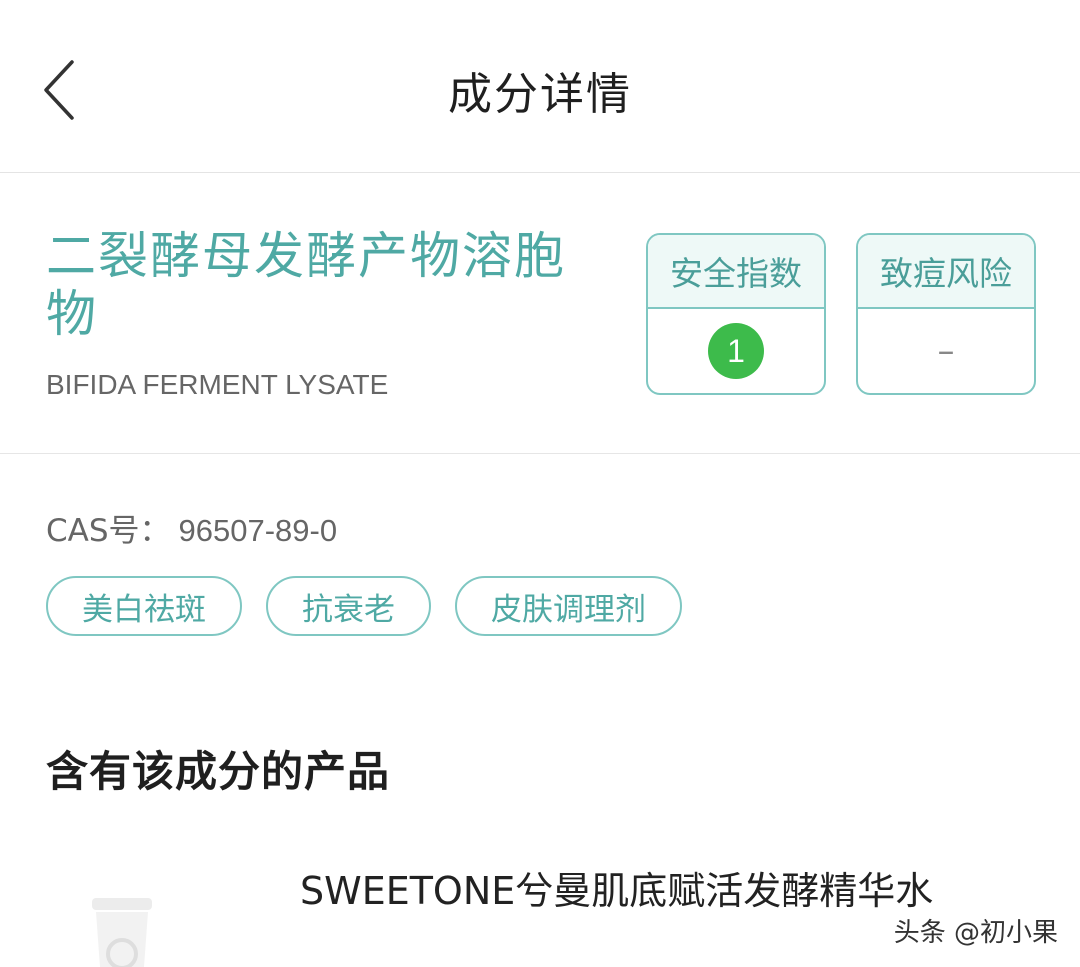  What do you see at coordinates (144, 606) in the screenshot?
I see `tag-whitening: 美白祛斑` at bounding box center [144, 606].